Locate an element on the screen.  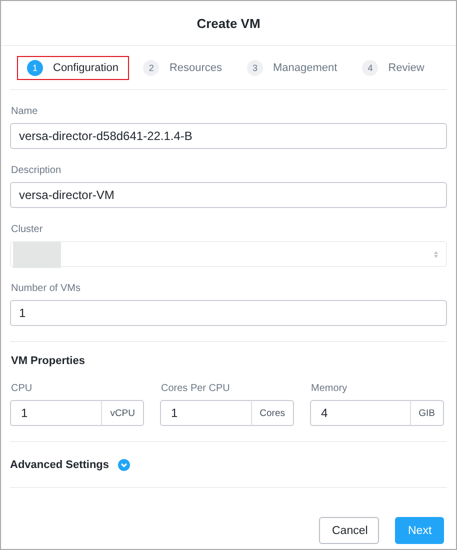
wizard-step: 3 Management is located at coordinates (292, 68).